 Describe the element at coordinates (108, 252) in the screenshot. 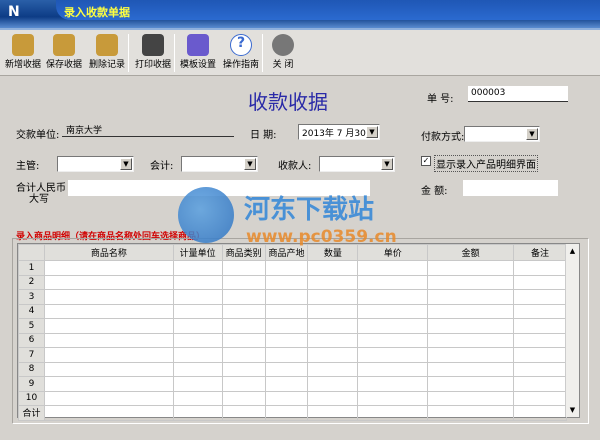

I see `column-header: 商品名称` at that location.